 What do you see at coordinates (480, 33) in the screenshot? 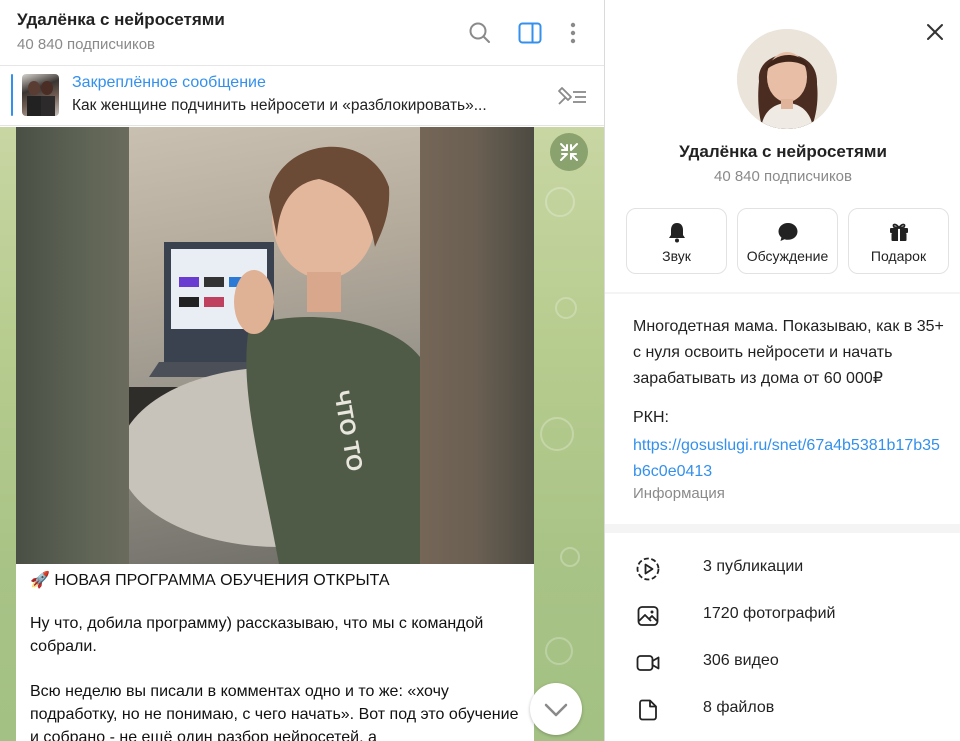
I see `search-icon` at bounding box center [480, 33].